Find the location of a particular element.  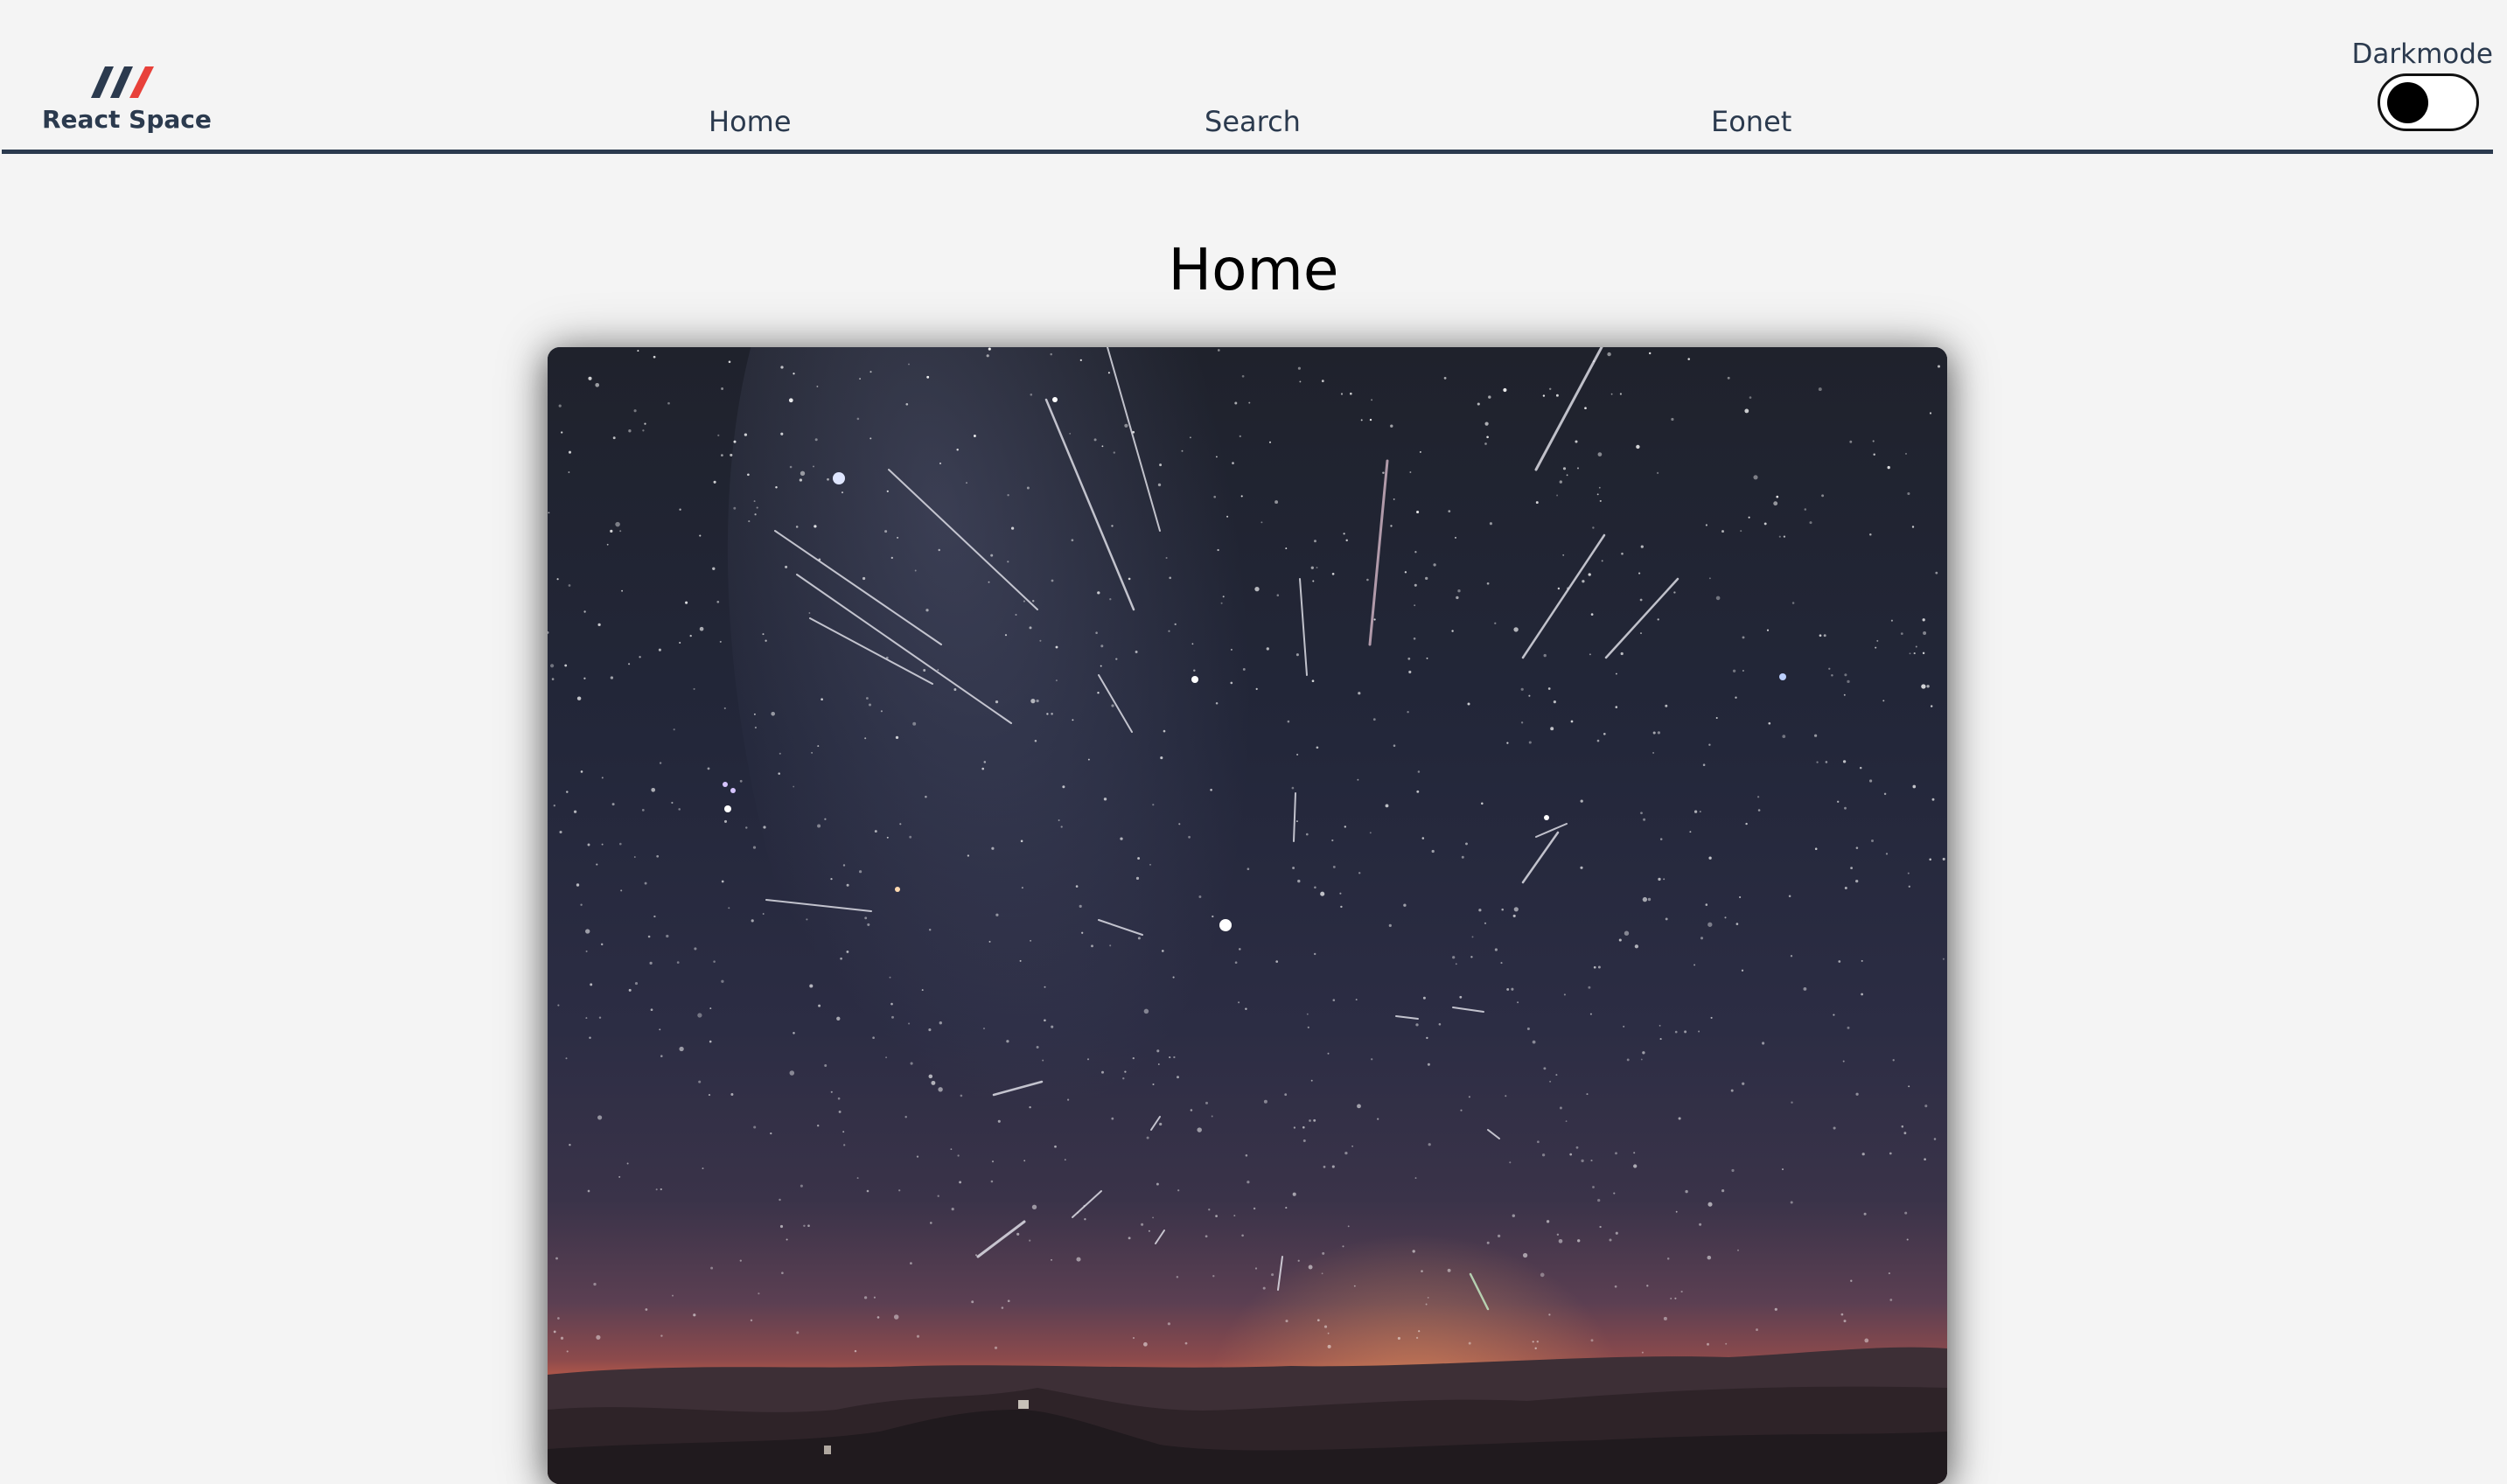

brand-logo-link: React Space is located at coordinates (127, 96).